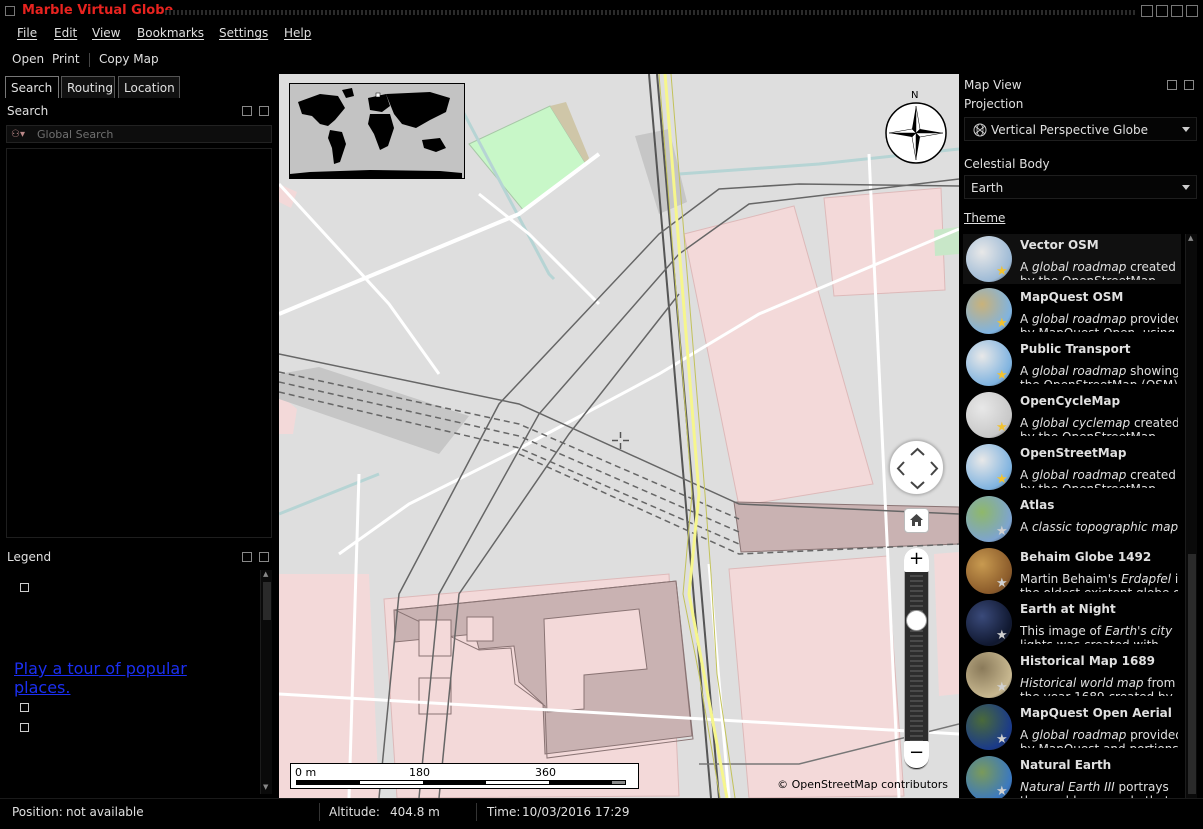 This screenshot has height=829, width=1203. Describe the element at coordinates (1088, 661) in the screenshot. I see `theme-name: Historical Map 1689` at that location.